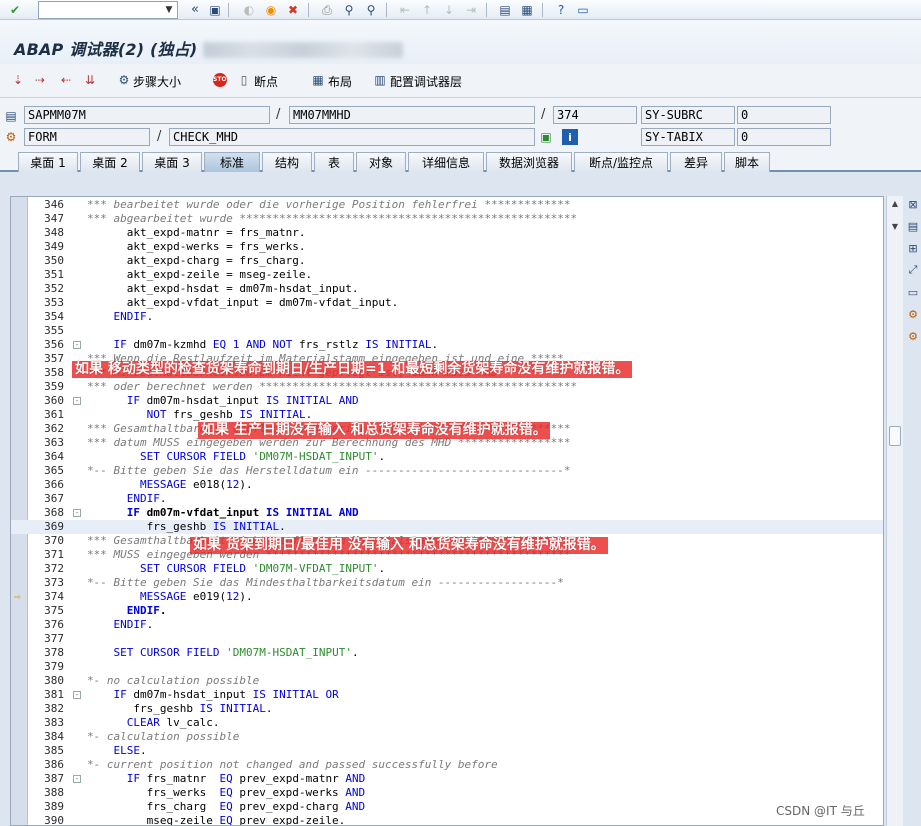 Image resolution: width=921 pixels, height=826 pixels. What do you see at coordinates (157, 81) in the screenshot?
I see `step-size-button: 步骤大小` at bounding box center [157, 81].